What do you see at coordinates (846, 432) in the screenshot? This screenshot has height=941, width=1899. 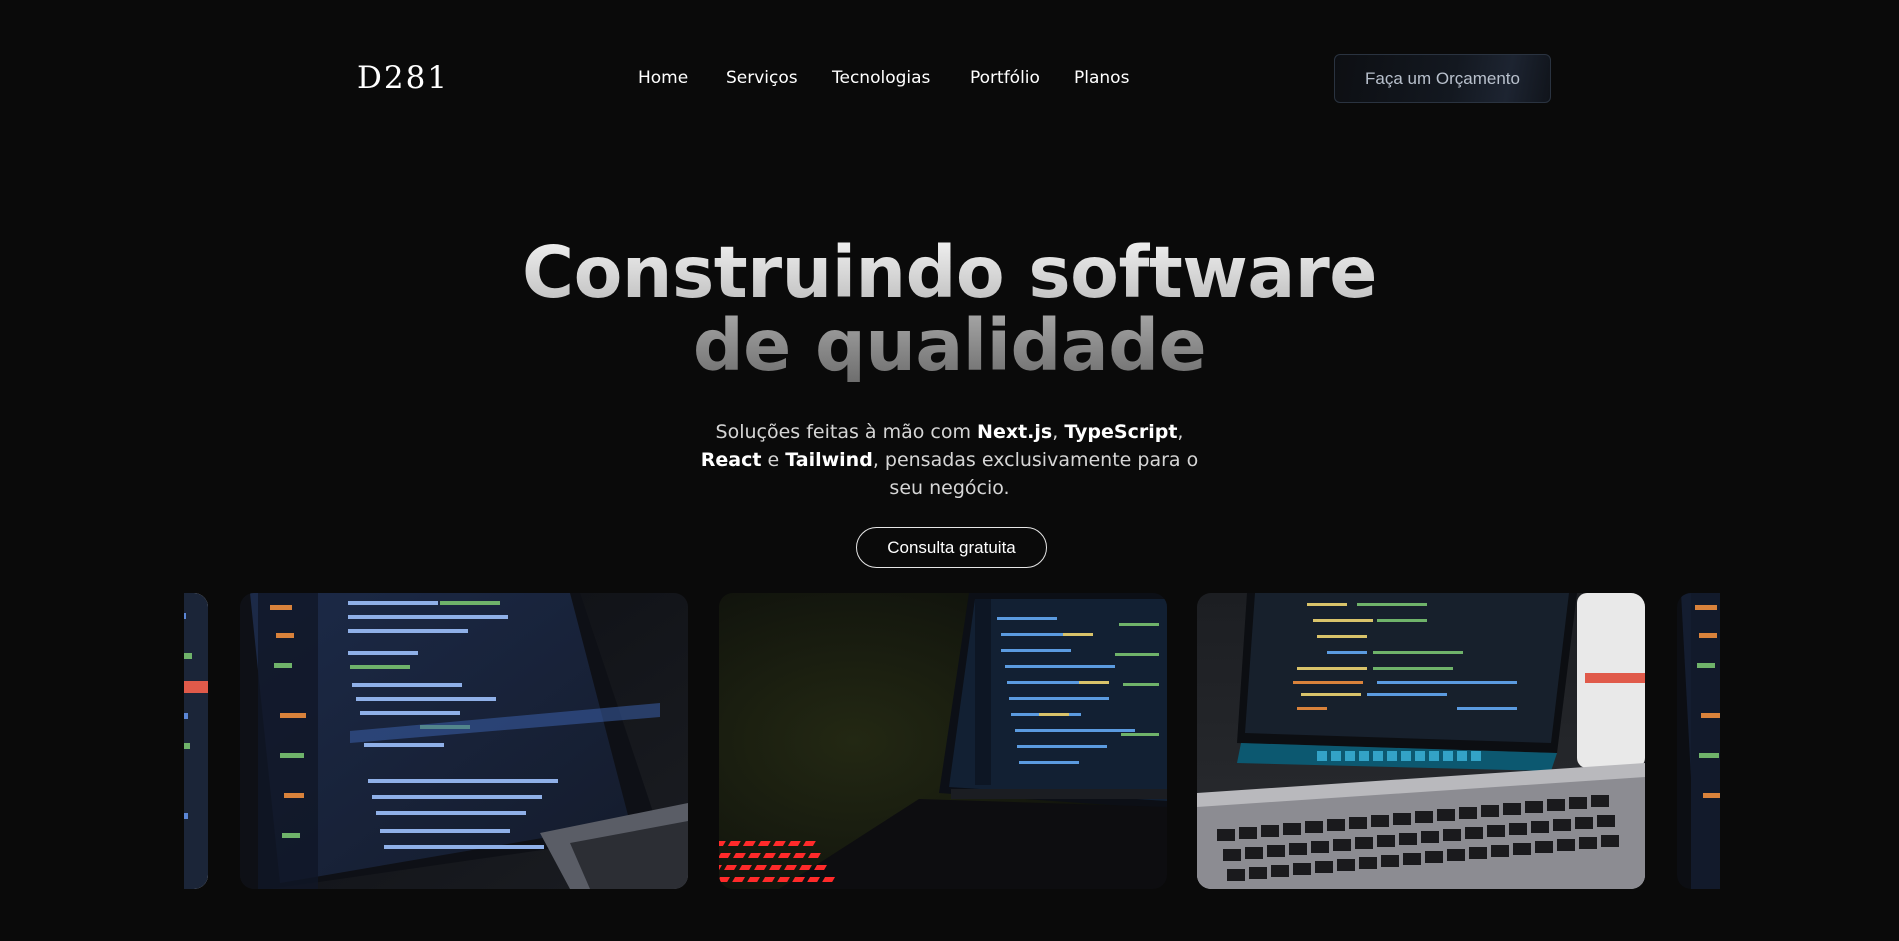 I see `subtitle-text: Soluções feitas à mão com` at bounding box center [846, 432].